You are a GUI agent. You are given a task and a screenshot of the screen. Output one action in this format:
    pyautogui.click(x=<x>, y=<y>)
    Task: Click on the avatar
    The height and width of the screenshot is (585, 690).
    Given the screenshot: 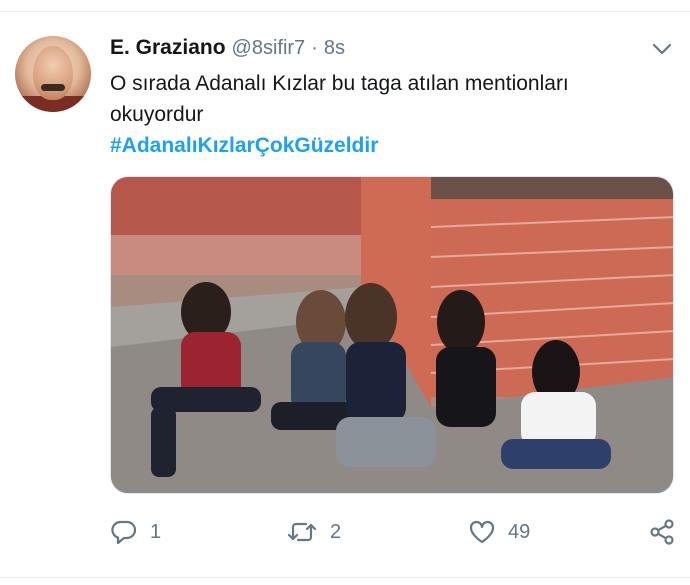 What is the action you would take?
    pyautogui.click(x=53, y=74)
    